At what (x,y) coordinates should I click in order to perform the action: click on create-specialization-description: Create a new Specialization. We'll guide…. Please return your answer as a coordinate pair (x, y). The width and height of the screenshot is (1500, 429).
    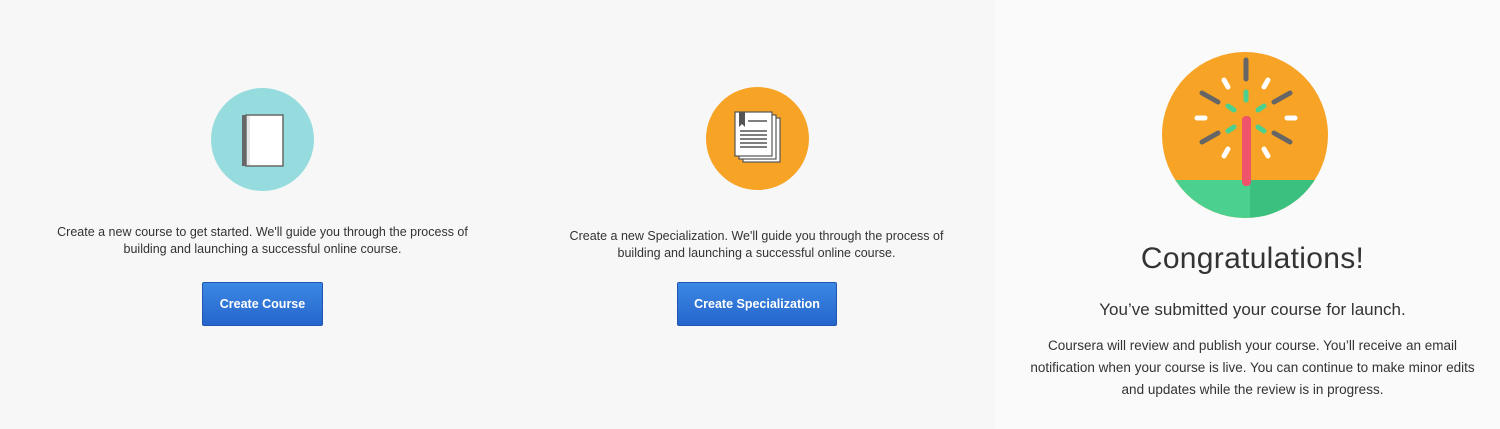
    Looking at the image, I should click on (756, 244).